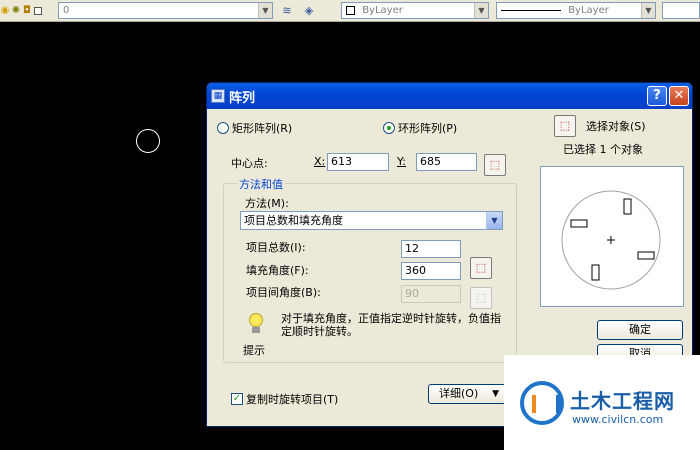 This screenshot has width=700, height=450. I want to click on rotate-items-checkbox: ✓ 复制时旋转项目(T), so click(284, 399).